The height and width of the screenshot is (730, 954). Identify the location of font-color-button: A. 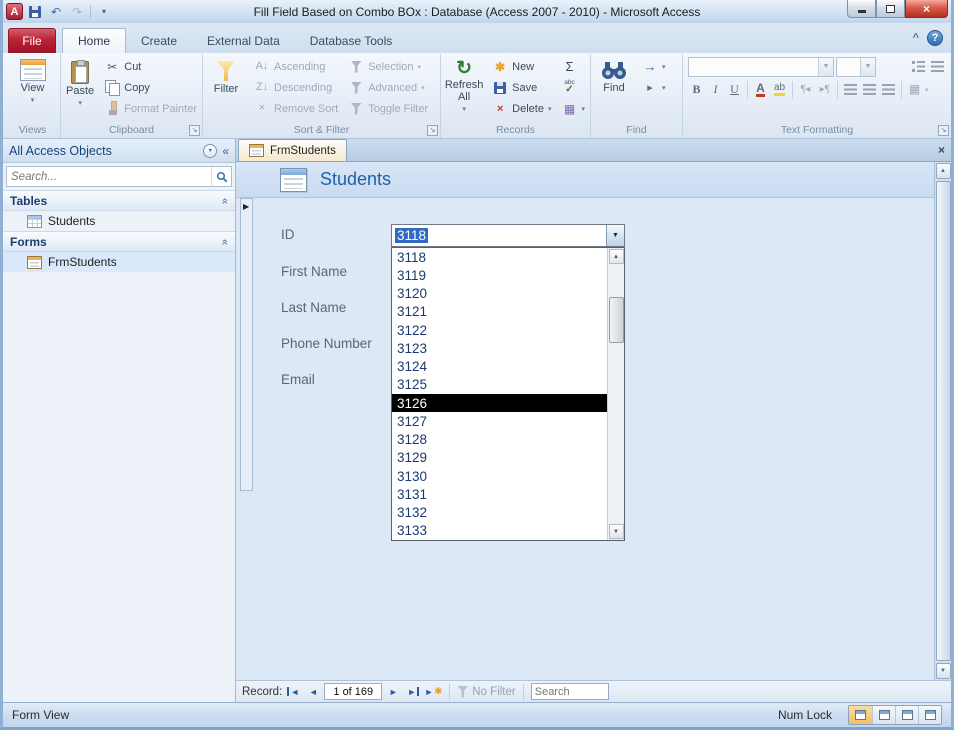
(760, 89).